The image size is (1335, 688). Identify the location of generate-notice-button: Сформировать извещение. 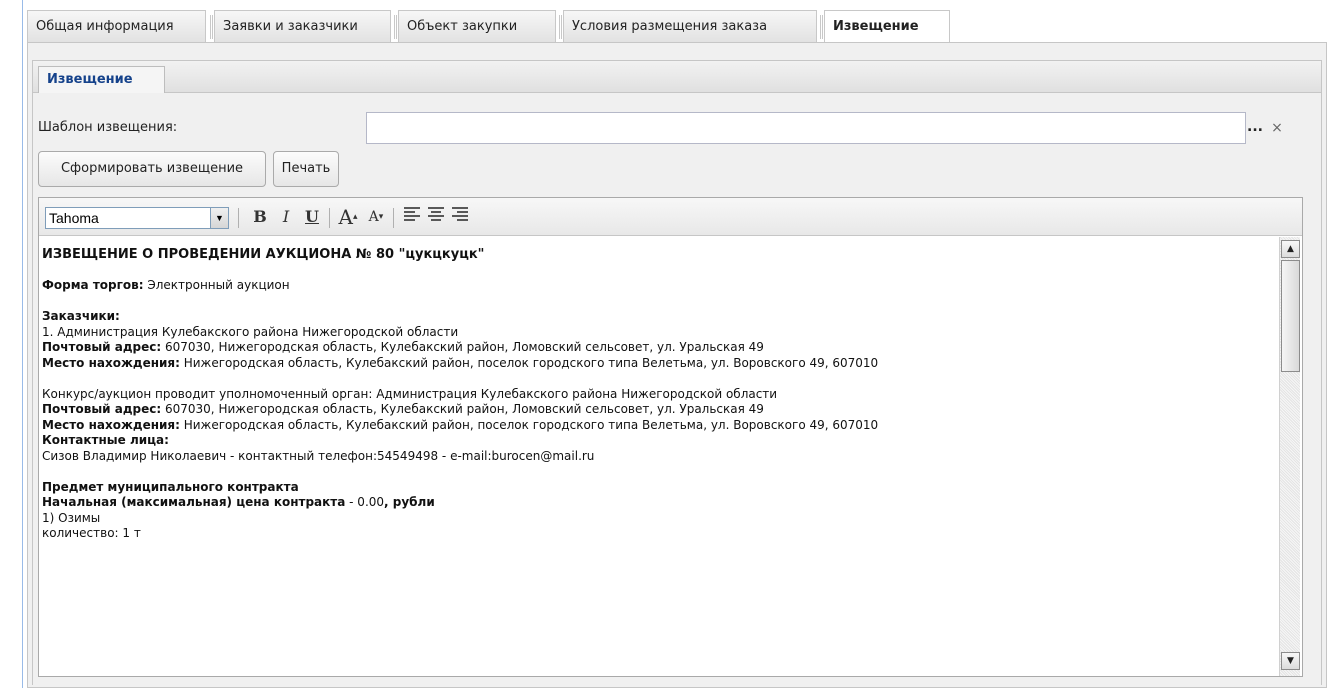
(152, 169).